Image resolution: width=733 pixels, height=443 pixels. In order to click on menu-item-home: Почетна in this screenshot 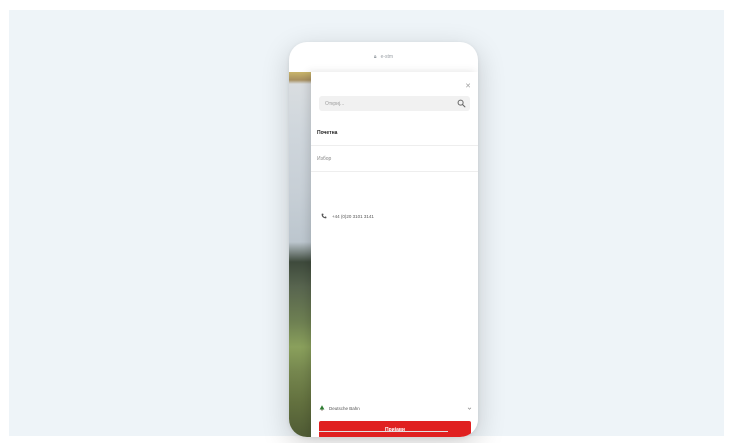, I will do `click(394, 133)`.